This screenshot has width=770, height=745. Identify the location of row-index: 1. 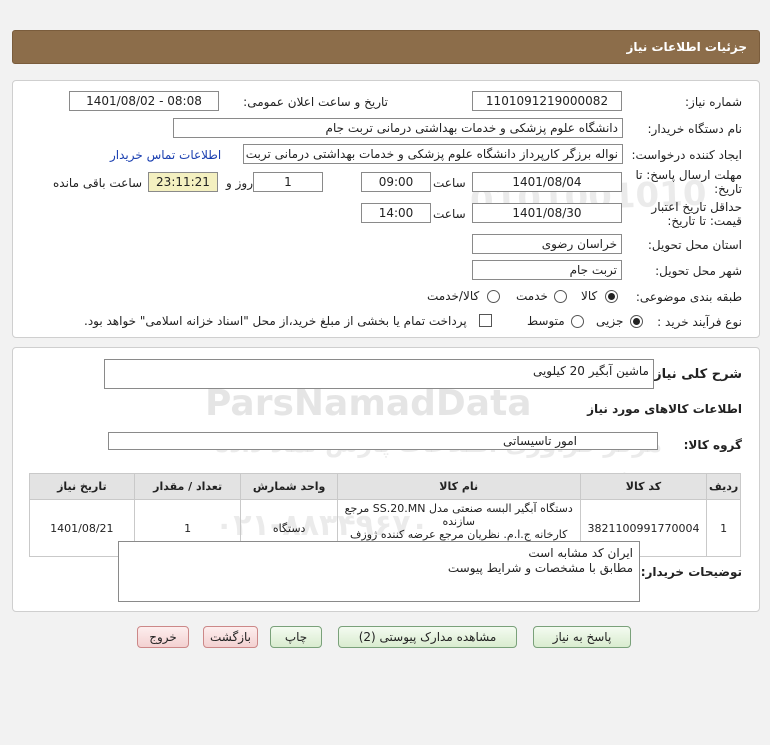
(723, 528).